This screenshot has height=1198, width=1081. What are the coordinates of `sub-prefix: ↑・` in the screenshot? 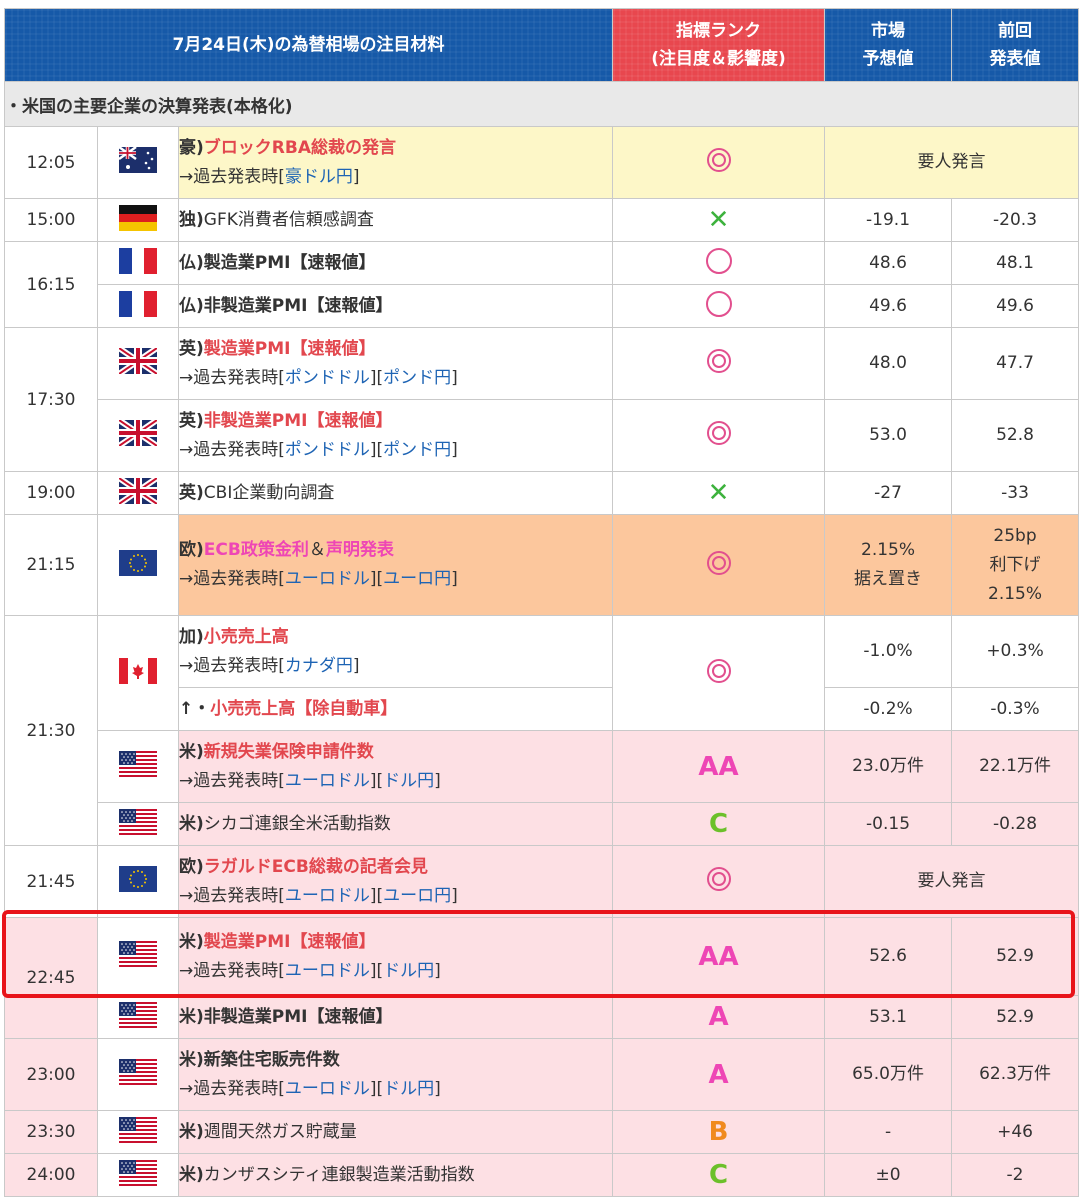 It's located at (195, 708).